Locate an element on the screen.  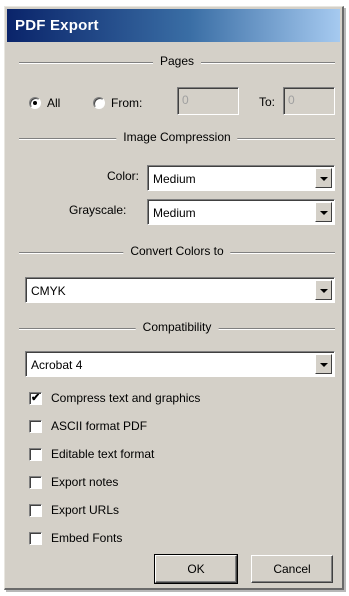
all-pages-radio is located at coordinates (35, 103).